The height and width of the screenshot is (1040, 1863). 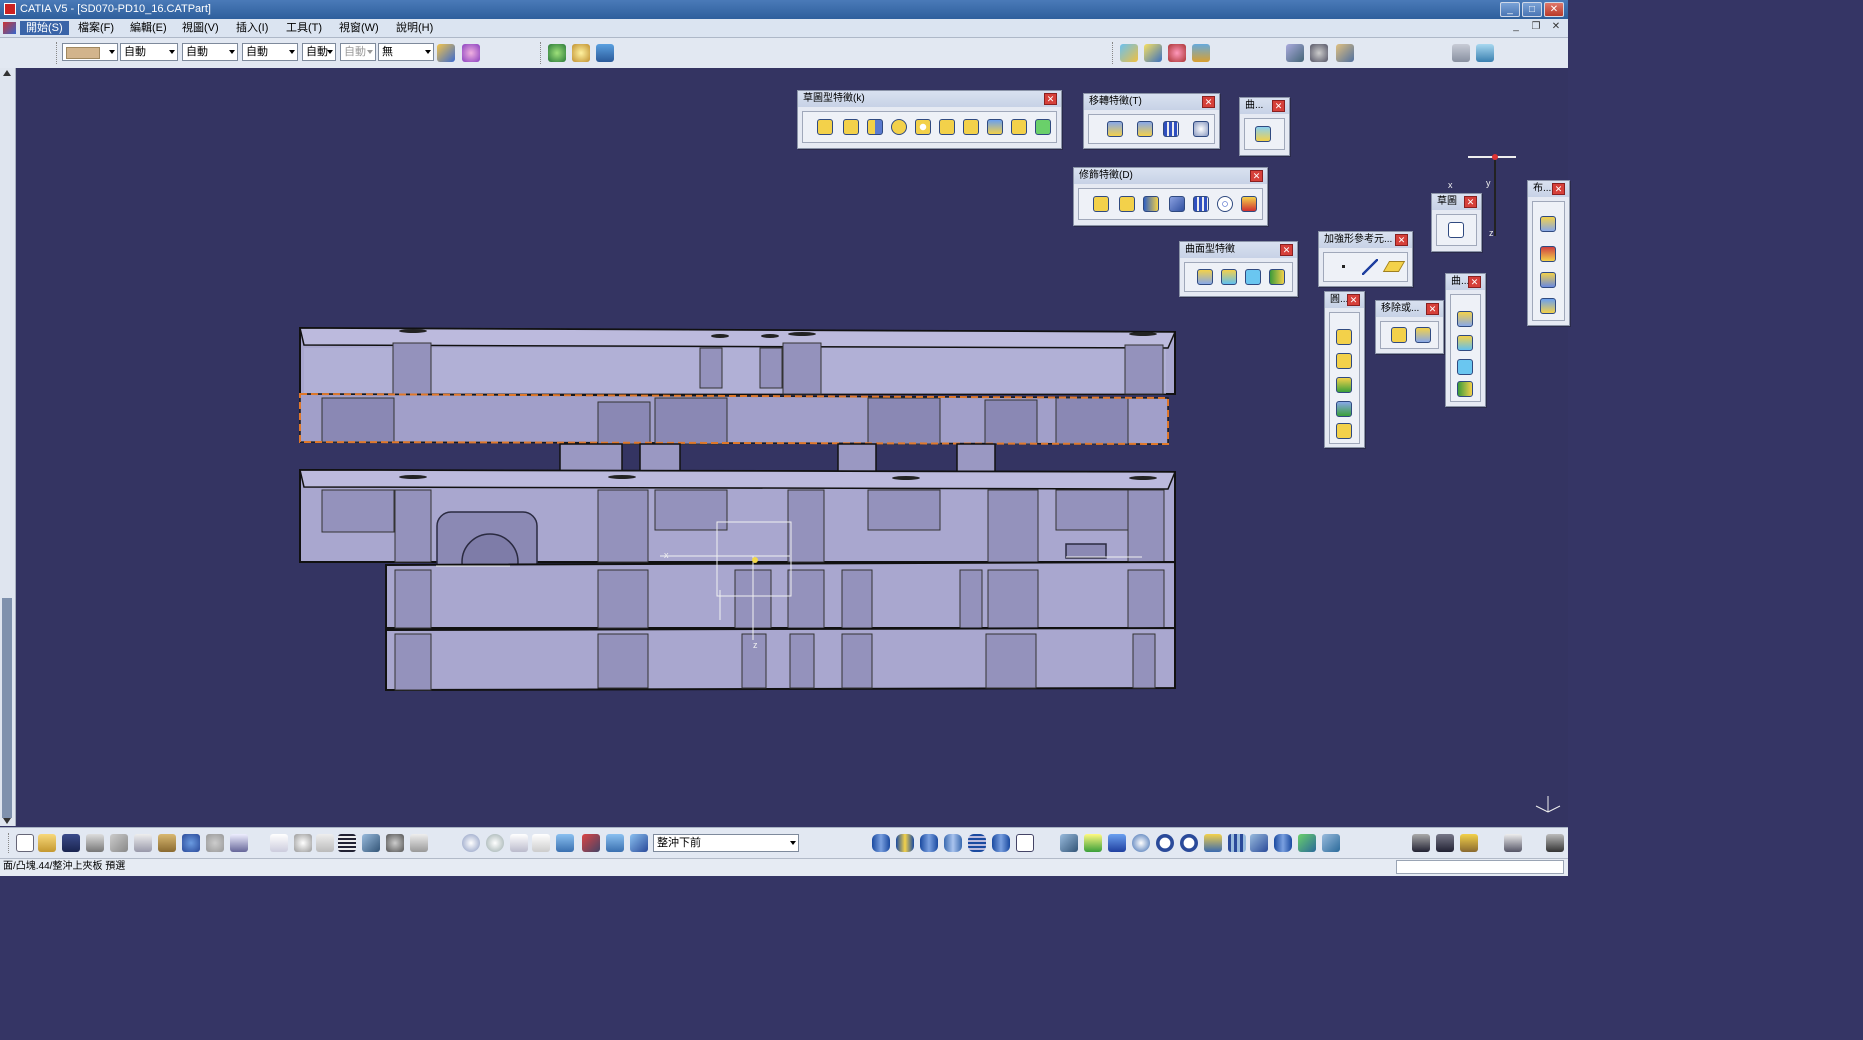 I want to click on isometric-view-icon, so click(x=1259, y=843).